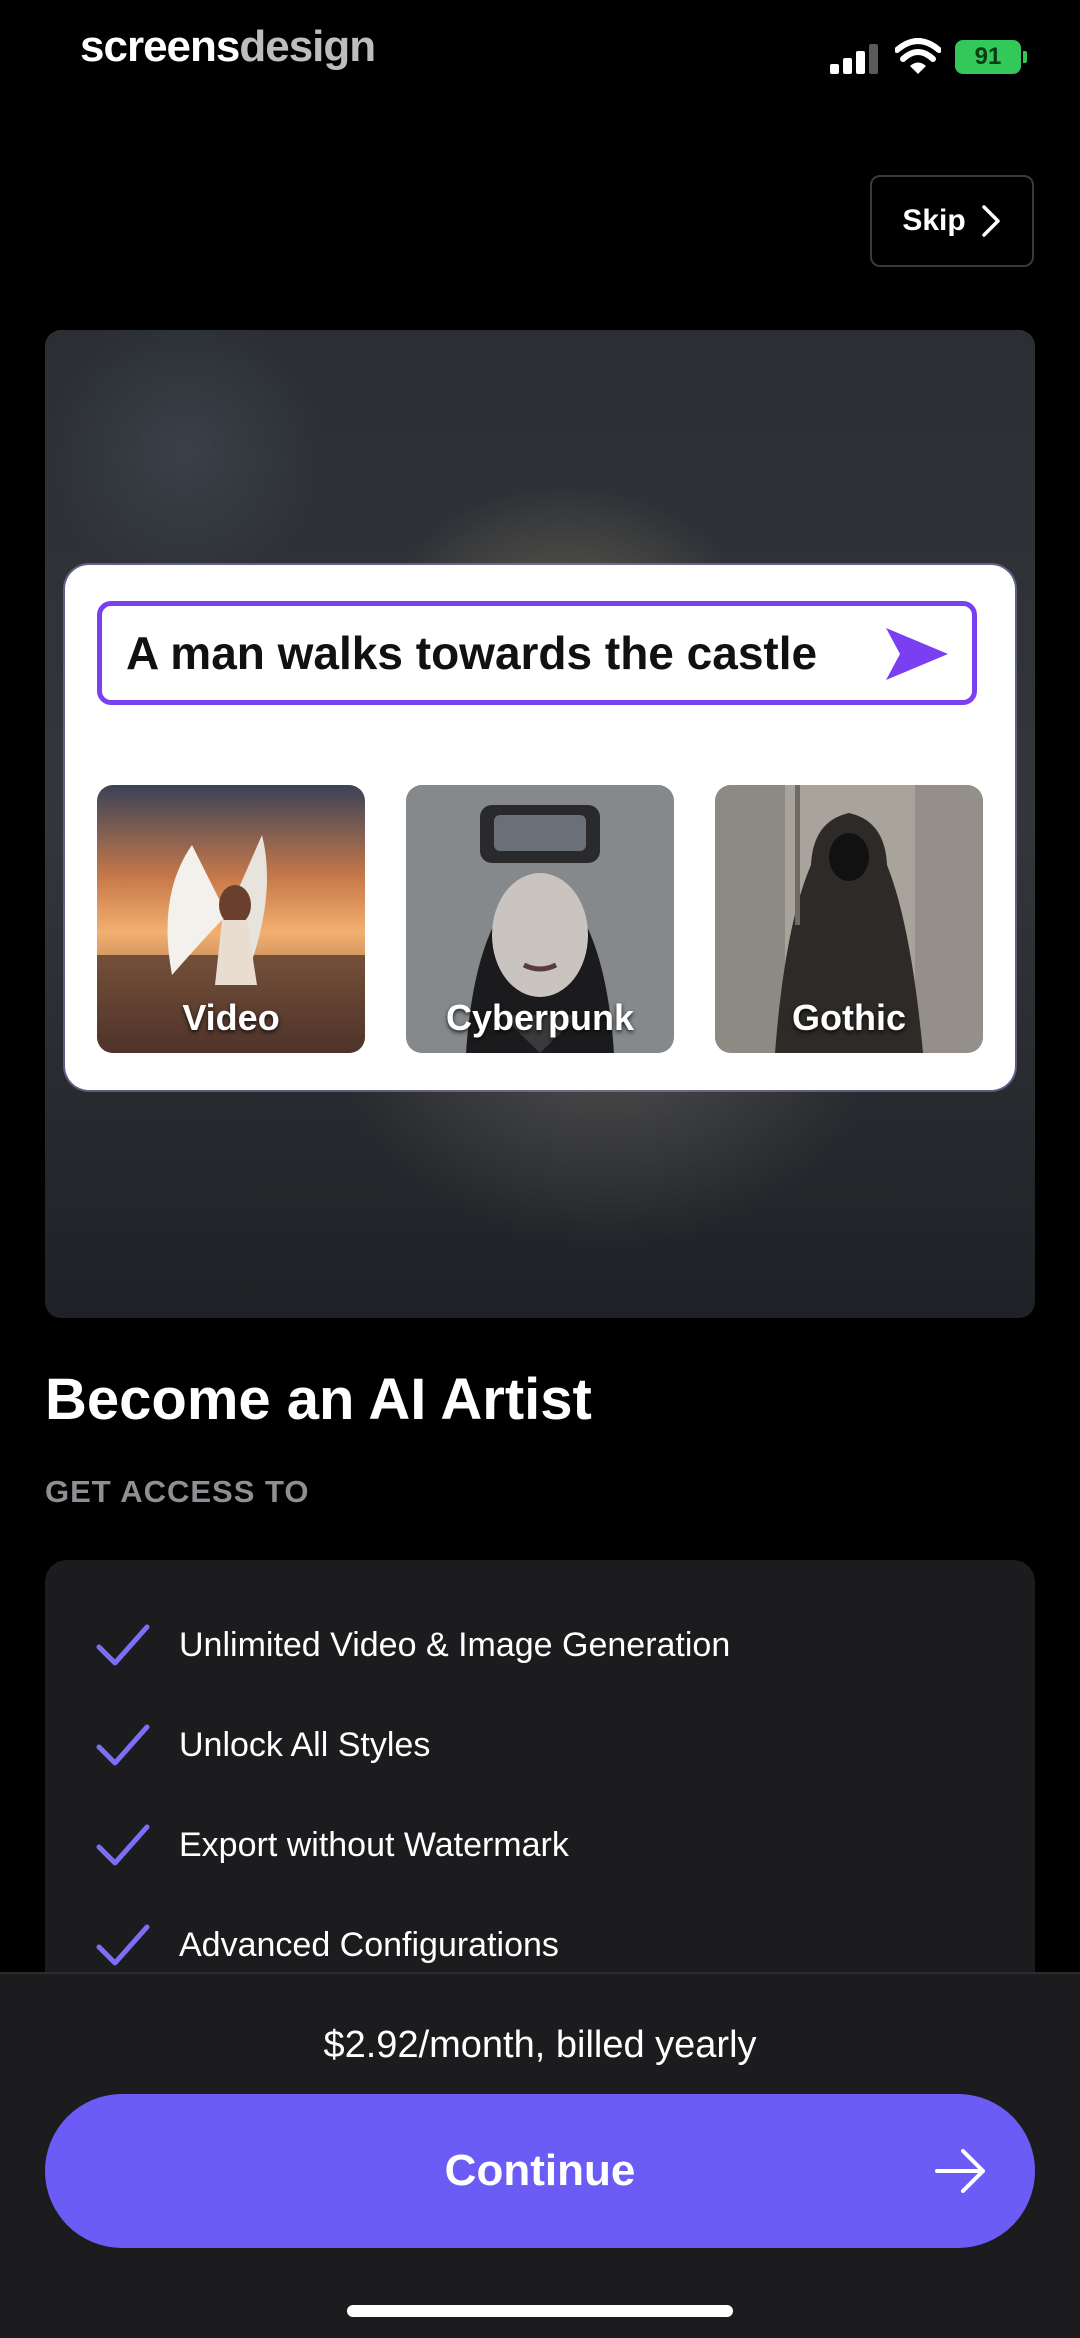 The image size is (1080, 2338). I want to click on brand-part2: design, so click(307, 46).